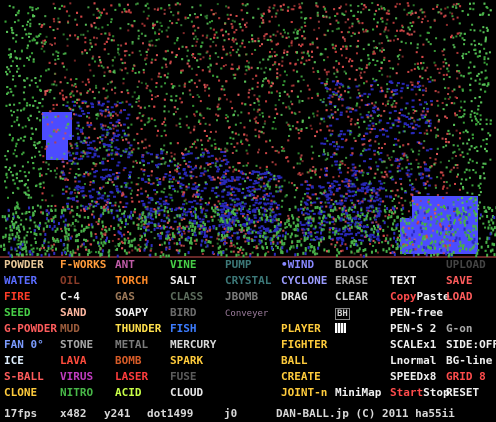 This screenshot has height=422, width=496. I want to click on palette-item-copy: CopyPaste, so click(420, 296).